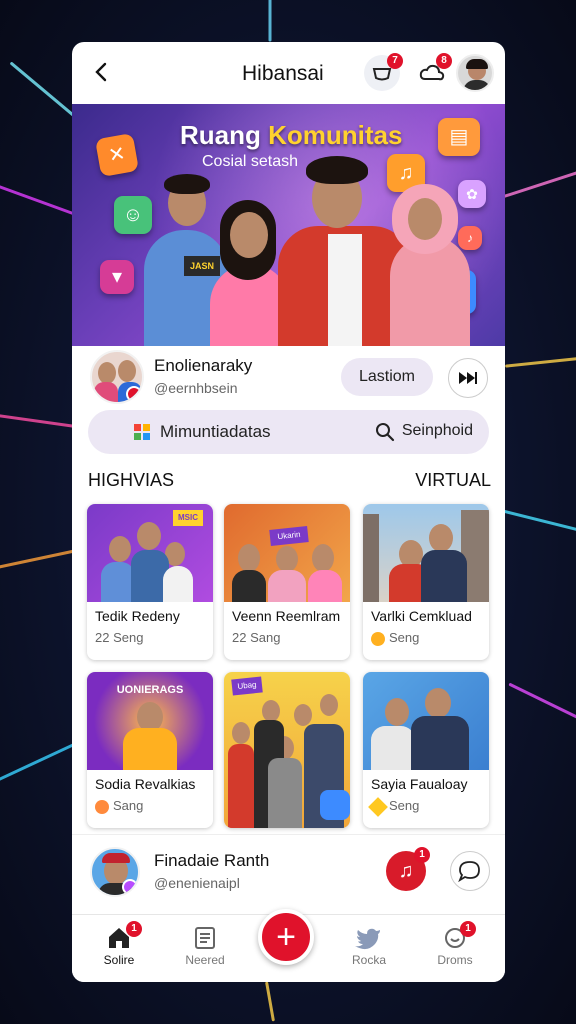  I want to click on nav-rocka: Rocka, so click(369, 948).